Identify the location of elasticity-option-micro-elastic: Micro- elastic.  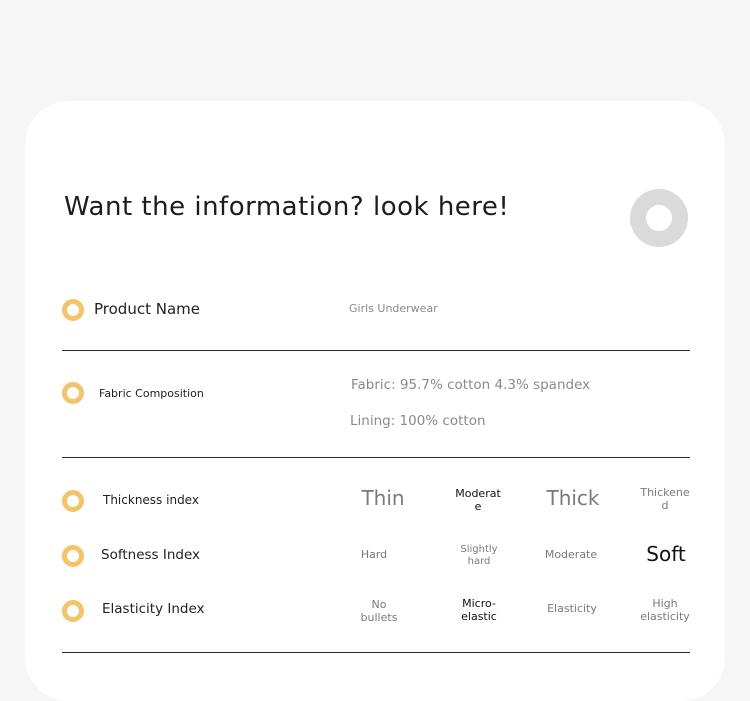
(479, 610).